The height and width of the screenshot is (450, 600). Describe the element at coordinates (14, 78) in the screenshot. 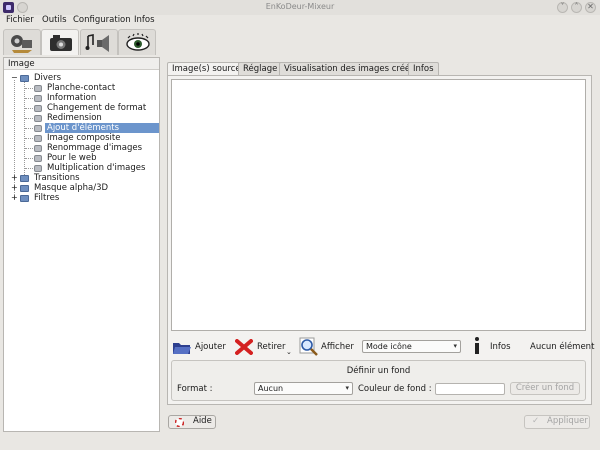

I see `collapse-icon: −` at that location.